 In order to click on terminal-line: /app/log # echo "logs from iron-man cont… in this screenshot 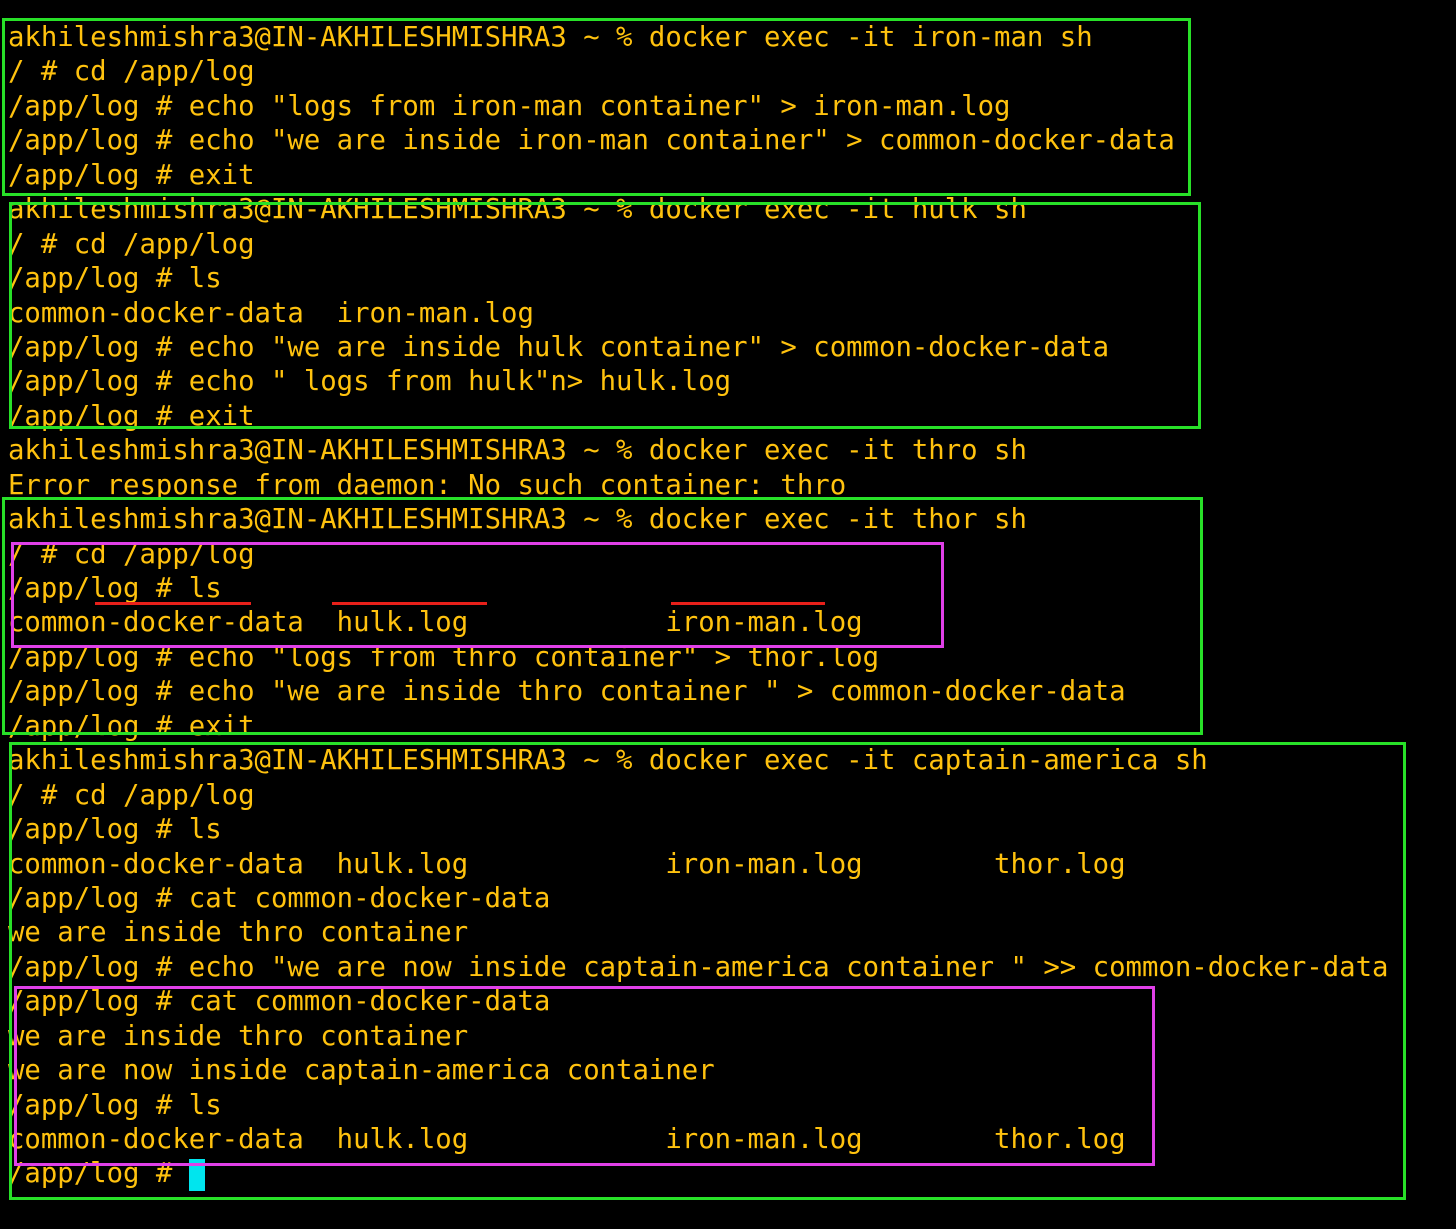, I will do `click(509, 106)`.